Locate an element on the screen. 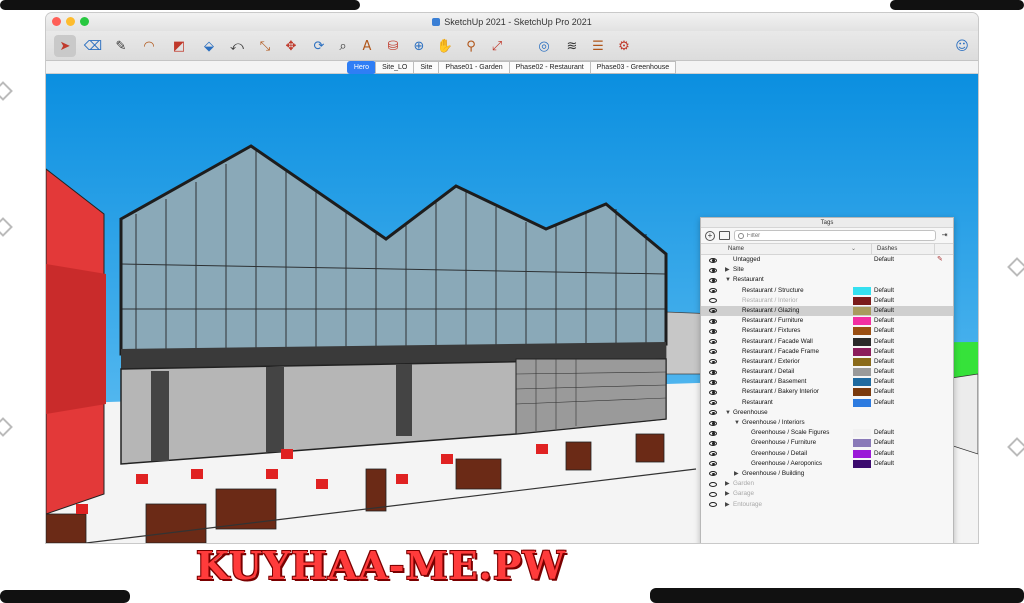 The width and height of the screenshot is (1024, 603). add-tag-folder-button is located at coordinates (724, 235).